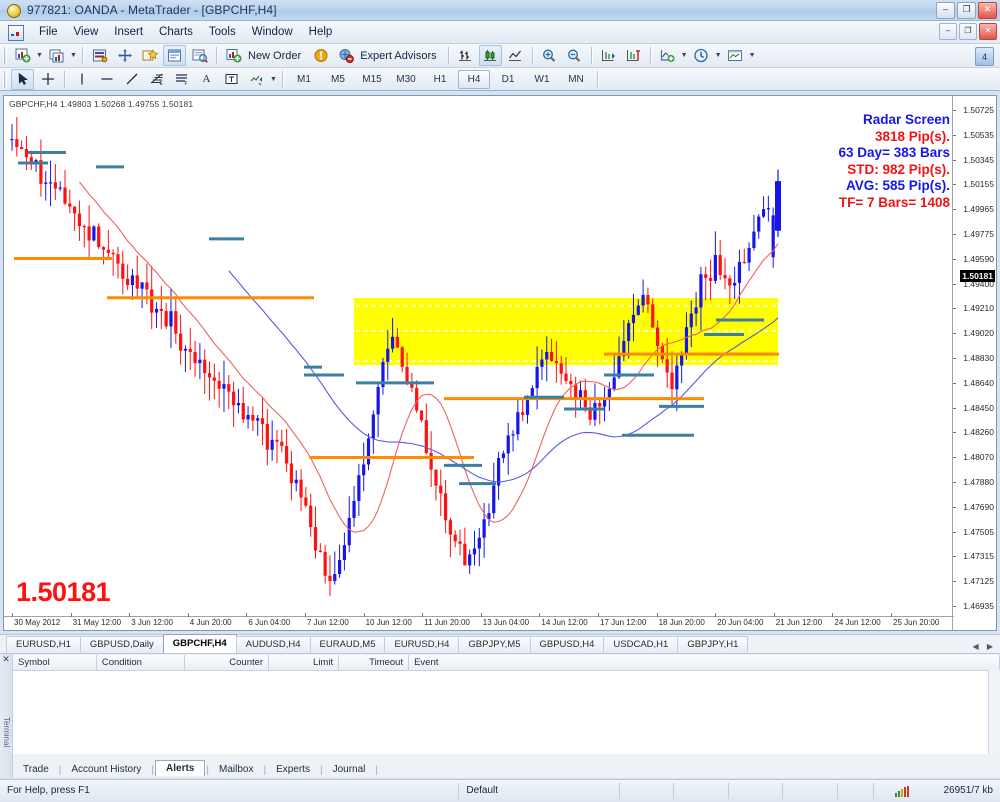  I want to click on new-order-label: New Order, so click(277, 56).